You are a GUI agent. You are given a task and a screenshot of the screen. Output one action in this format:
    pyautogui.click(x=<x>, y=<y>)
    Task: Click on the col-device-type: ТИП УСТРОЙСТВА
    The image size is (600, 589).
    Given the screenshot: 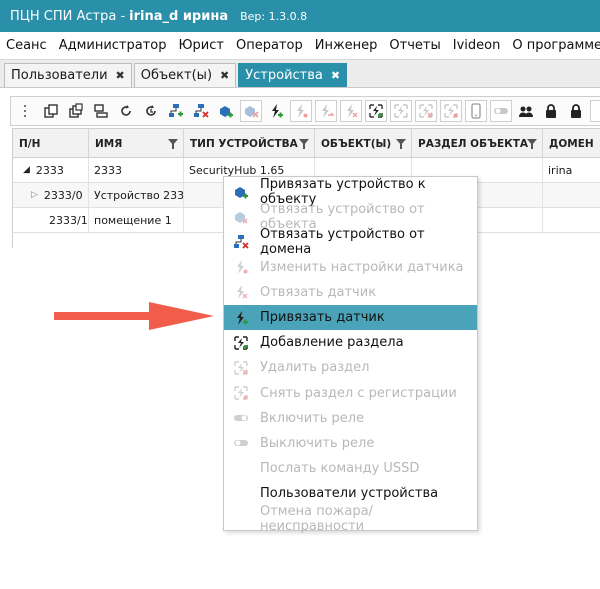 What is the action you would take?
    pyautogui.click(x=249, y=143)
    